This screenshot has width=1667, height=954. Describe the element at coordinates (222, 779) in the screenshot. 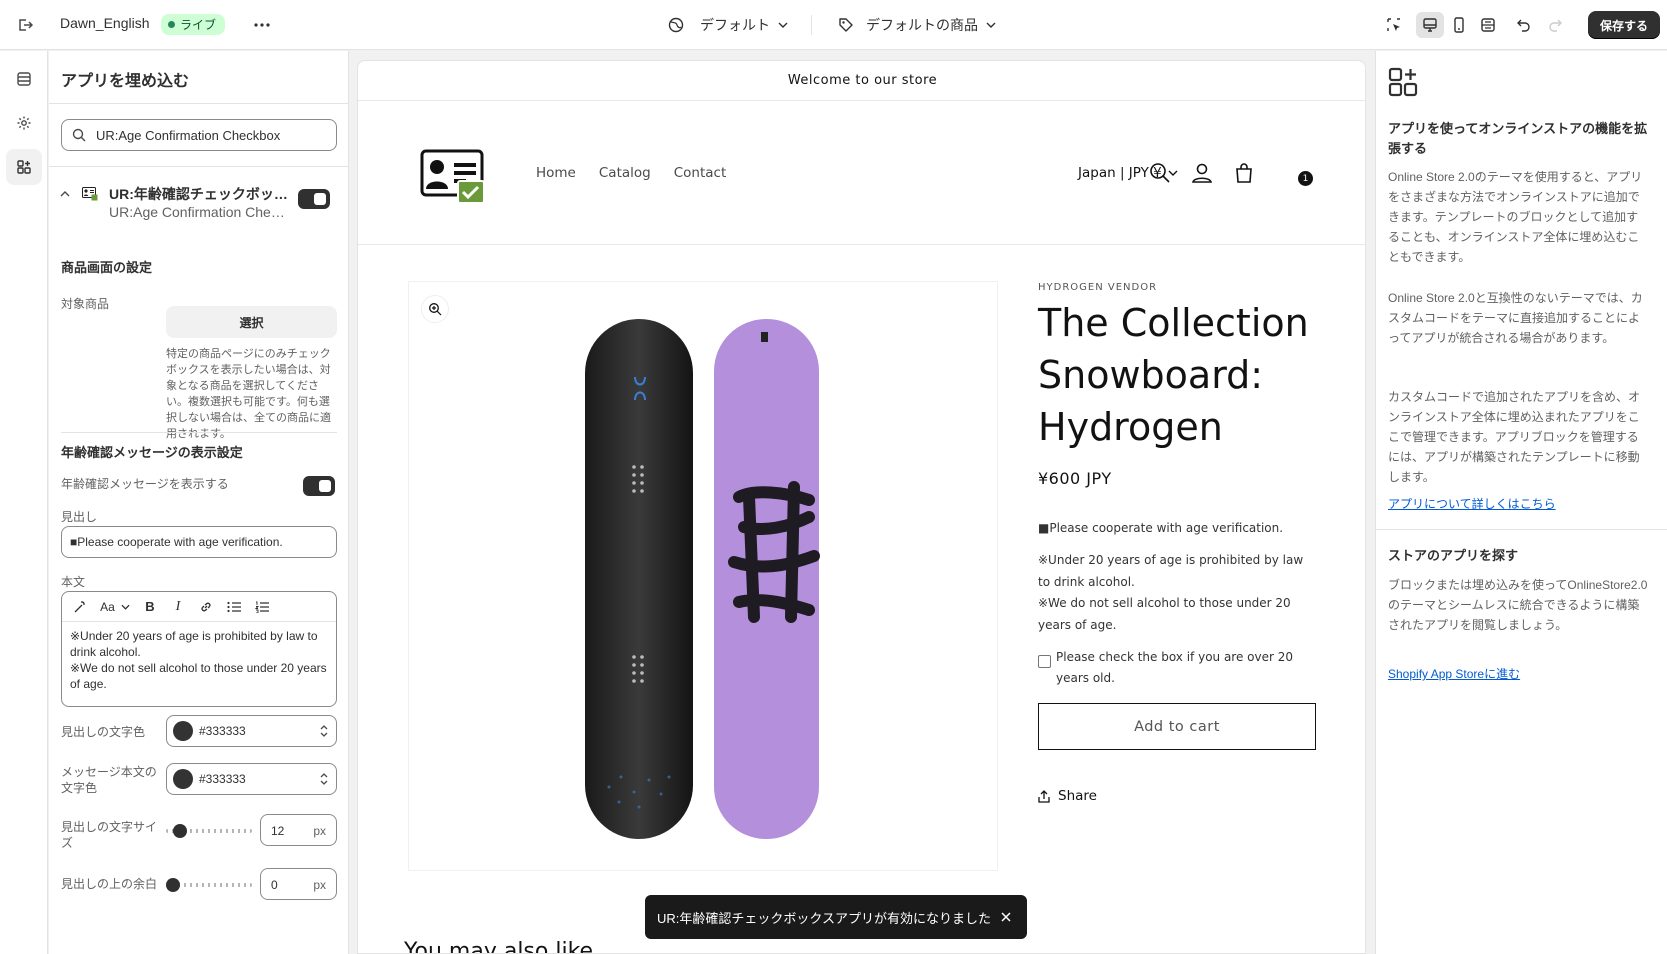

I see `body-color-value: #333333` at that location.